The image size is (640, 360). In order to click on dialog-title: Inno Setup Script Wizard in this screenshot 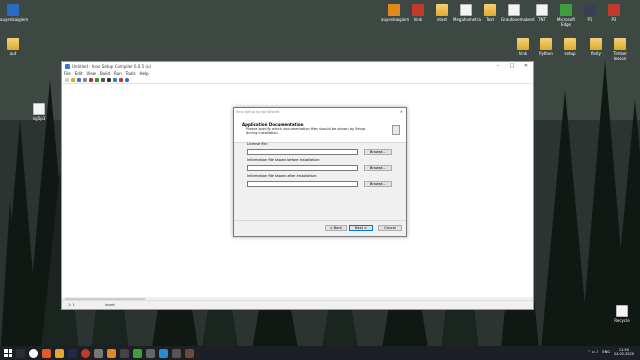, I will do `click(258, 111)`.